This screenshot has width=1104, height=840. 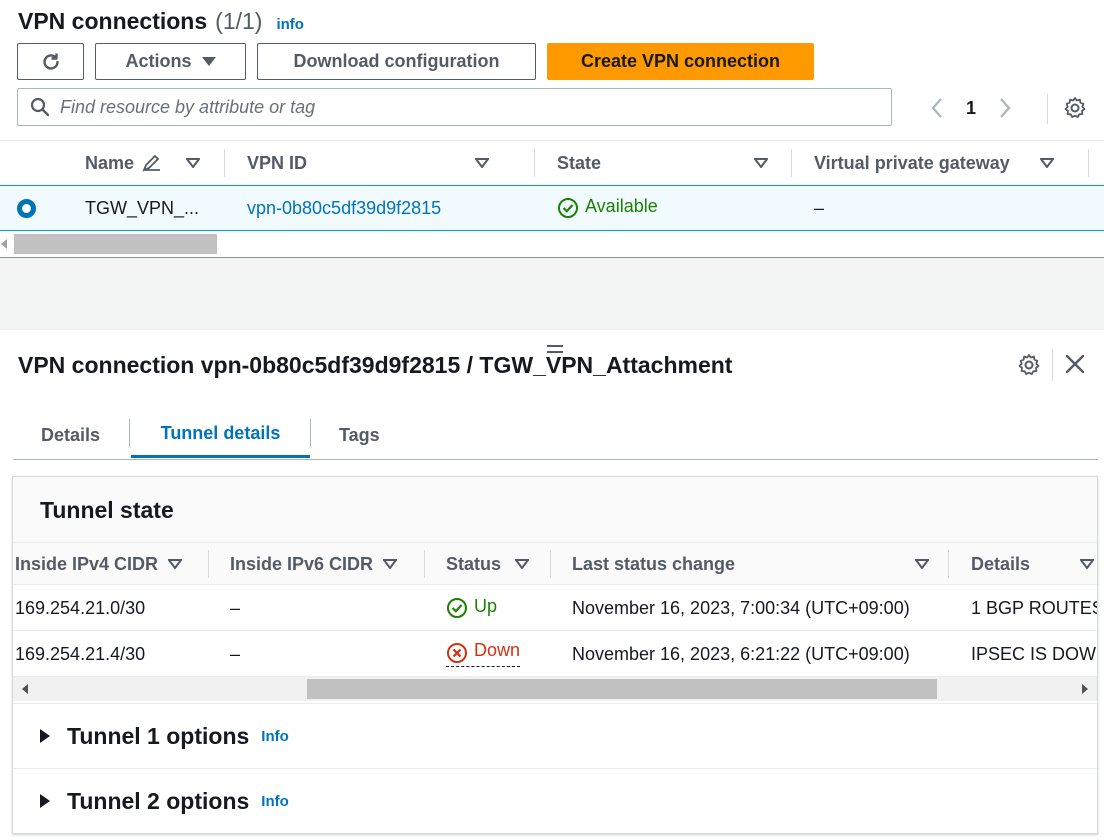 What do you see at coordinates (488, 564) in the screenshot?
I see `column-header-status: Status` at bounding box center [488, 564].